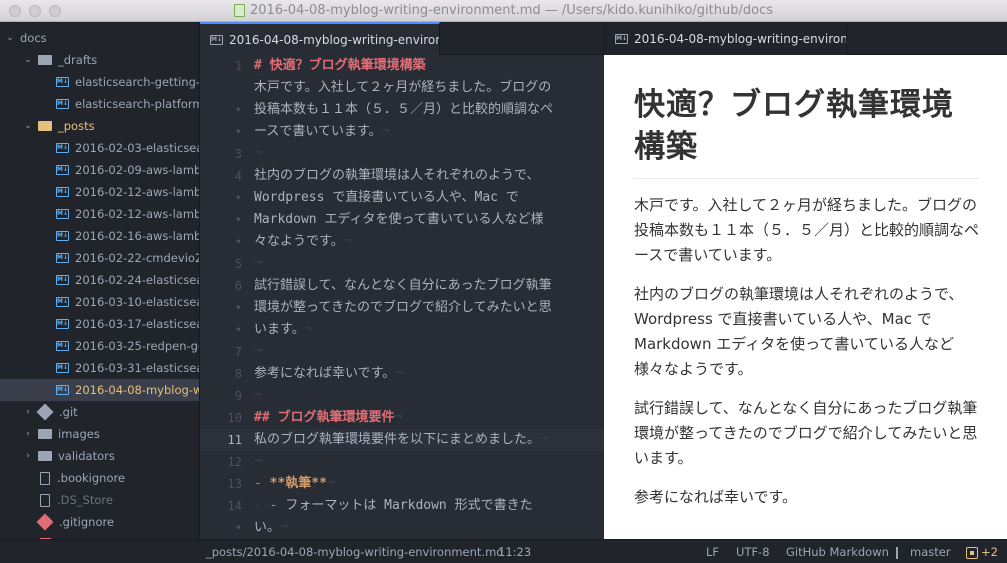 The height and width of the screenshot is (563, 1007). I want to click on tree-item: M↓ elasticsearch-platform., so click(99, 104).